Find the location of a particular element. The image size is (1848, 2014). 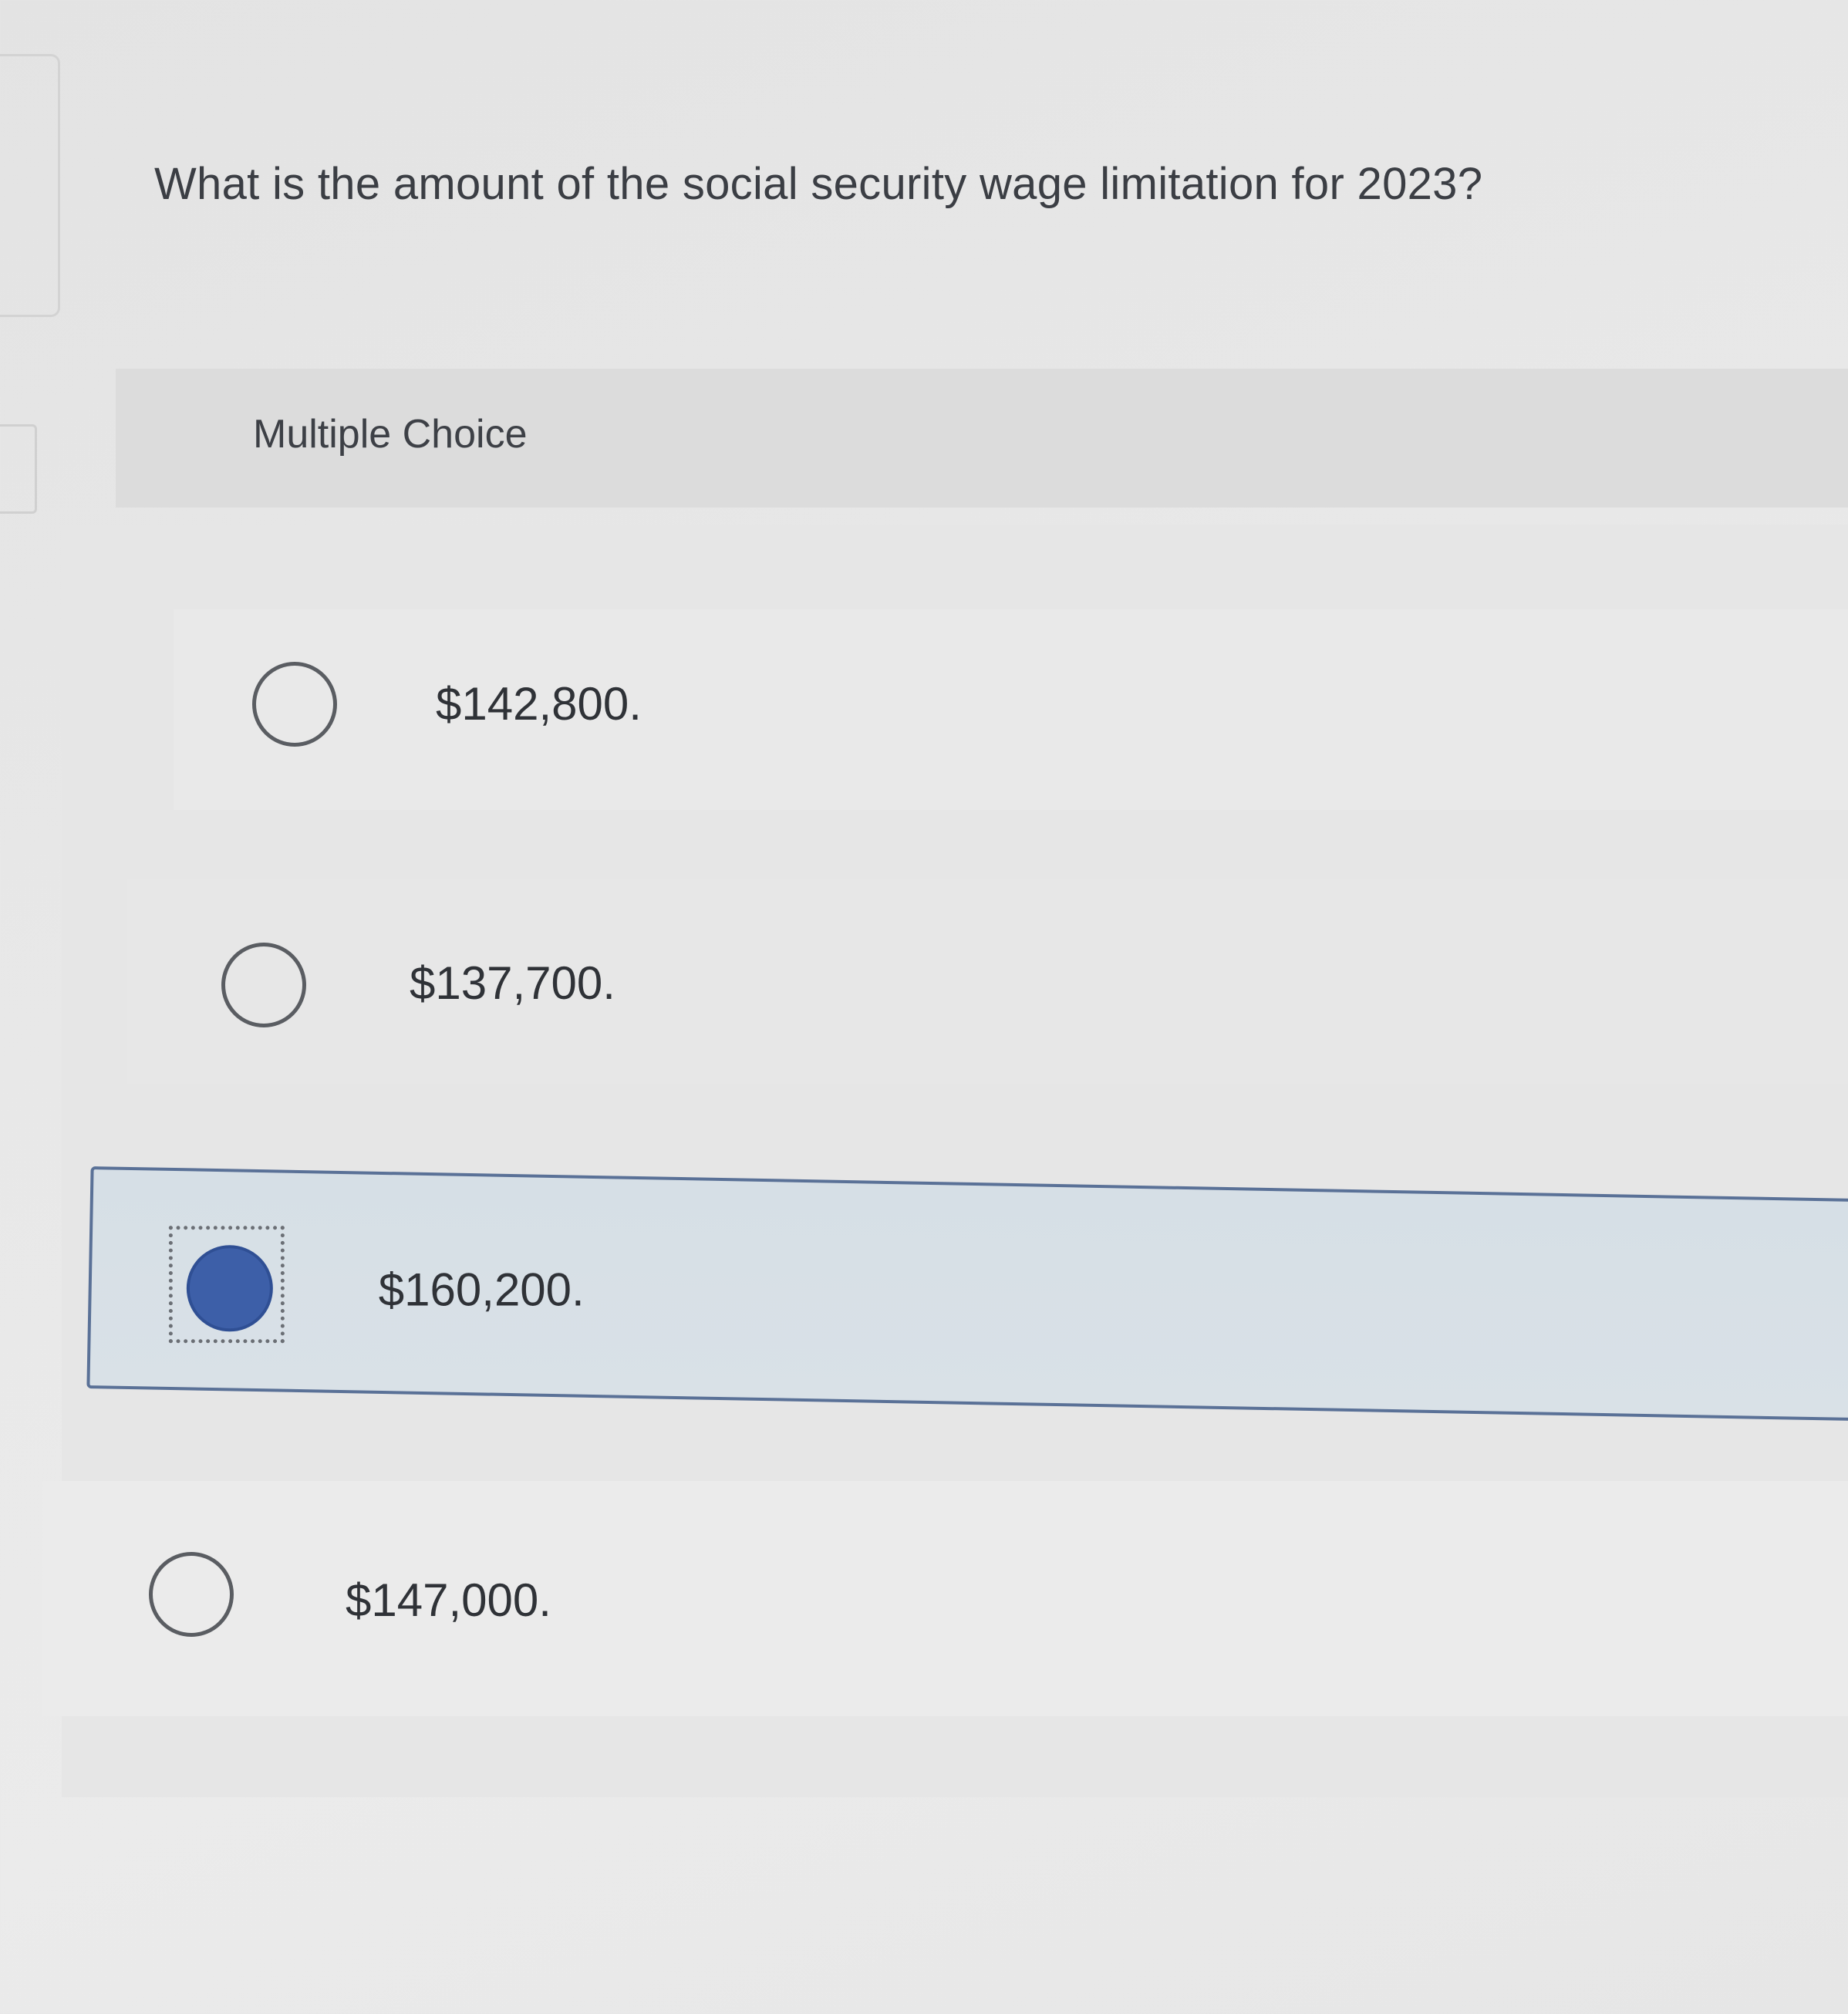

multiple-choice-header: Multiple Choice is located at coordinates (982, 439).